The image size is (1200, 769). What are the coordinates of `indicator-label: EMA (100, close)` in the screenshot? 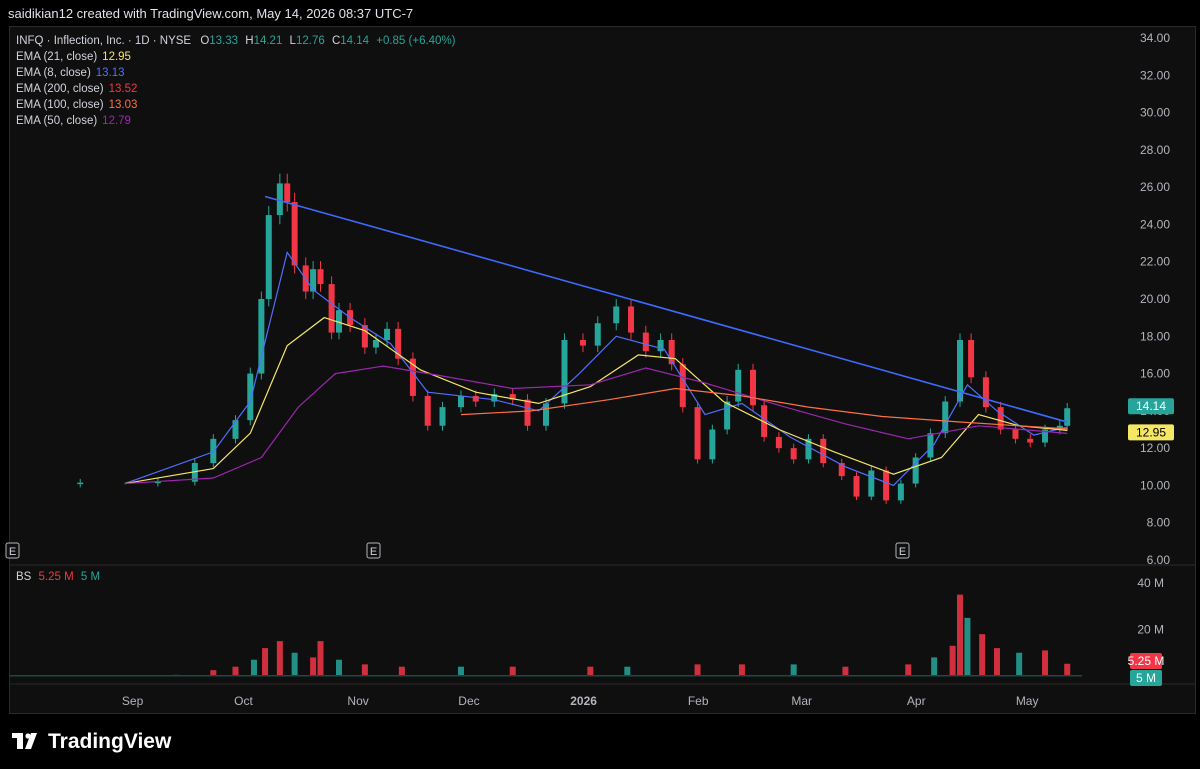 It's located at (60, 105).